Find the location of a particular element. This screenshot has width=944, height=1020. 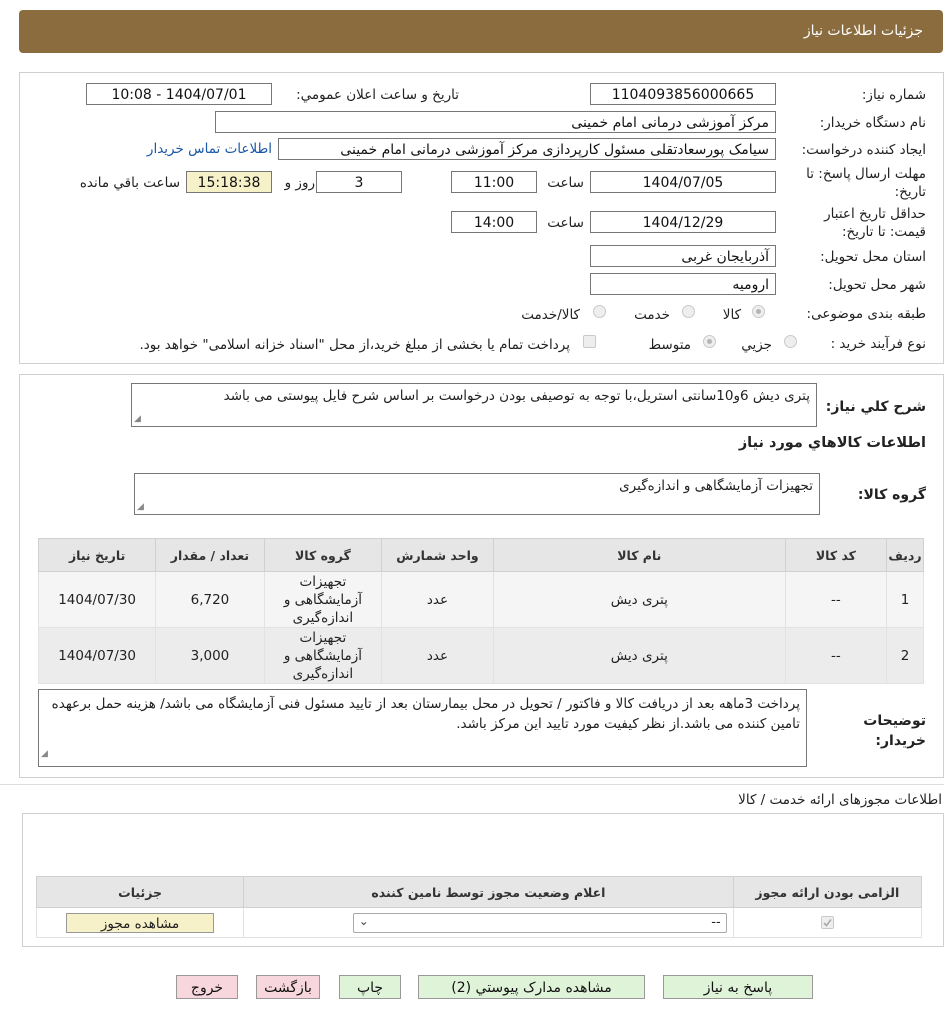

permit-status-select: -- ⌄ is located at coordinates (539, 922).